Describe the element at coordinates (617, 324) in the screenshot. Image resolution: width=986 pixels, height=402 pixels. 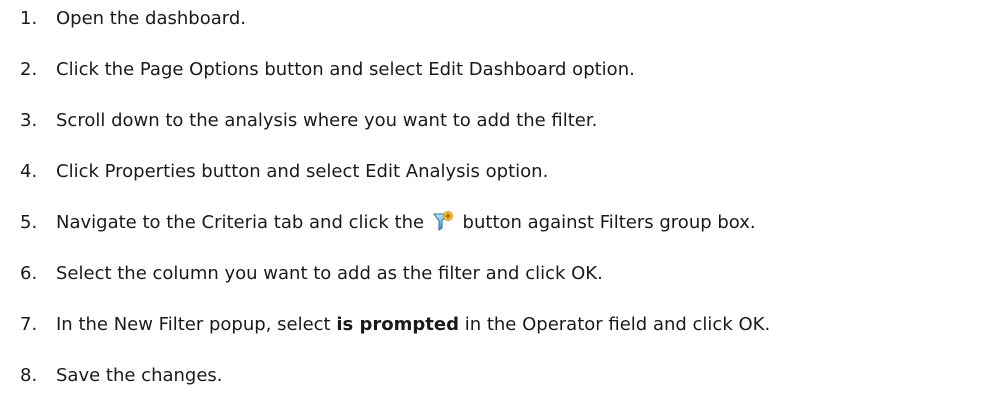
I see `step-text-after: in the Operator field and click OK.` at that location.